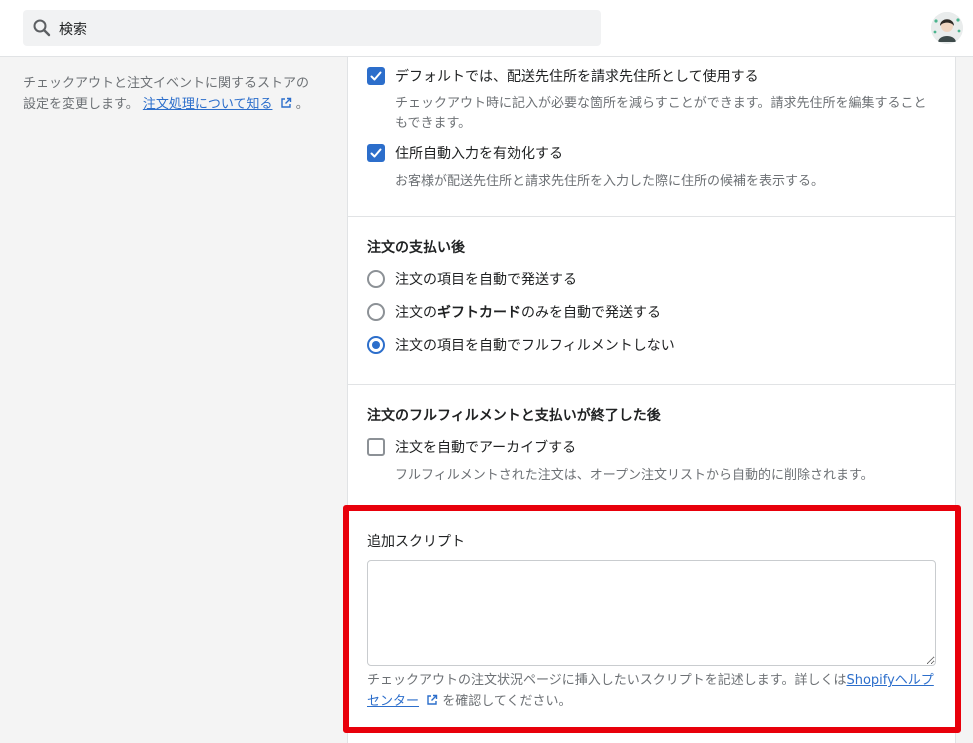  I want to click on fulfill-all-option: 注文の項目を自動で発送する, so click(472, 279).